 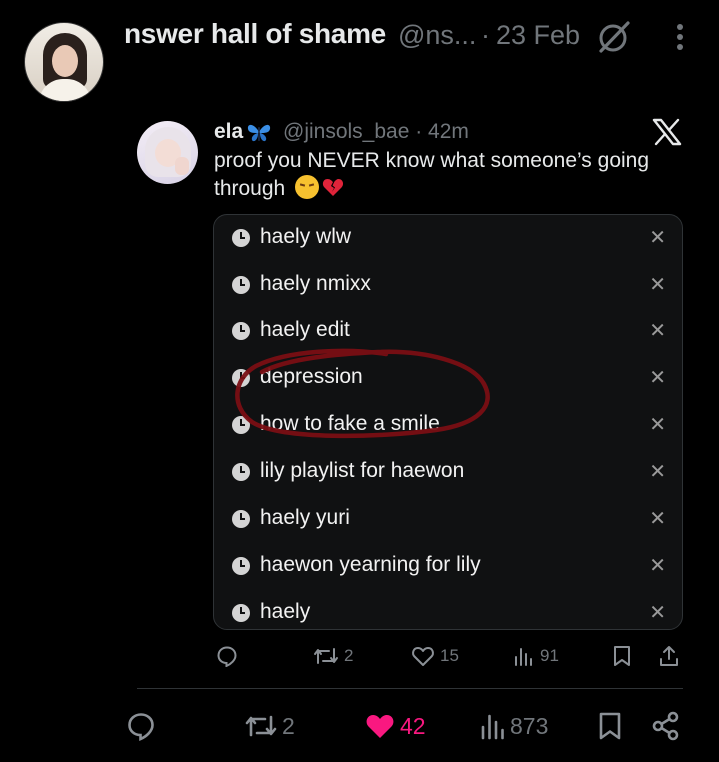 What do you see at coordinates (305, 330) in the screenshot?
I see `search-query: haely edit` at bounding box center [305, 330].